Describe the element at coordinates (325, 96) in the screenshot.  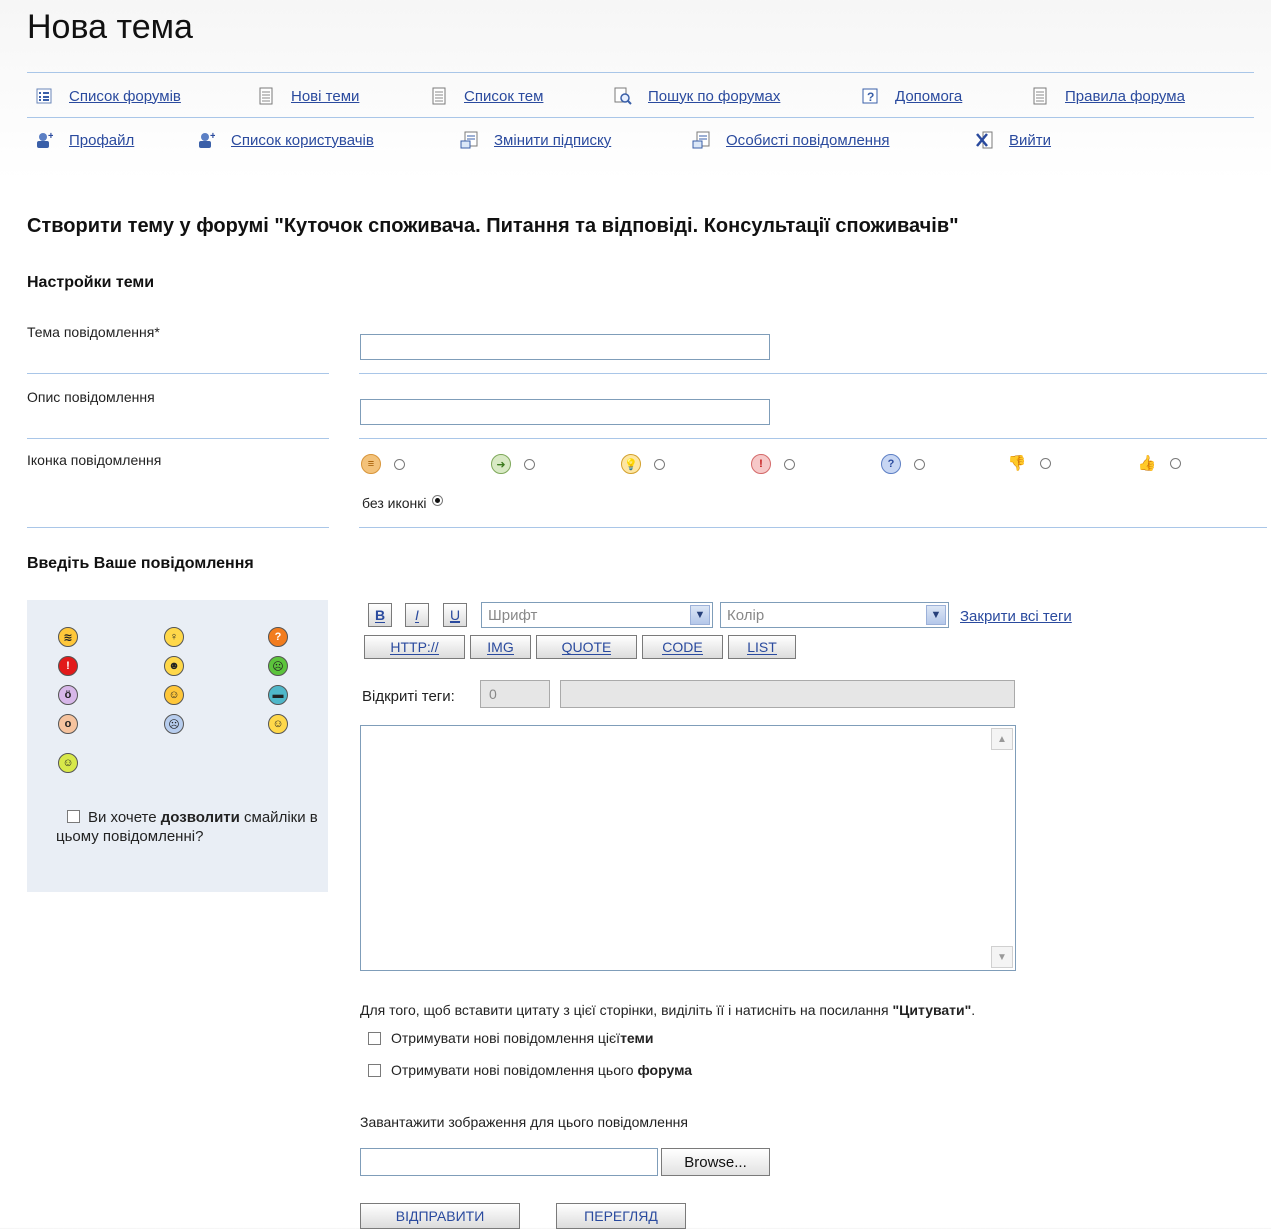
I see `nav-link-new-topics: Нові теми` at that location.